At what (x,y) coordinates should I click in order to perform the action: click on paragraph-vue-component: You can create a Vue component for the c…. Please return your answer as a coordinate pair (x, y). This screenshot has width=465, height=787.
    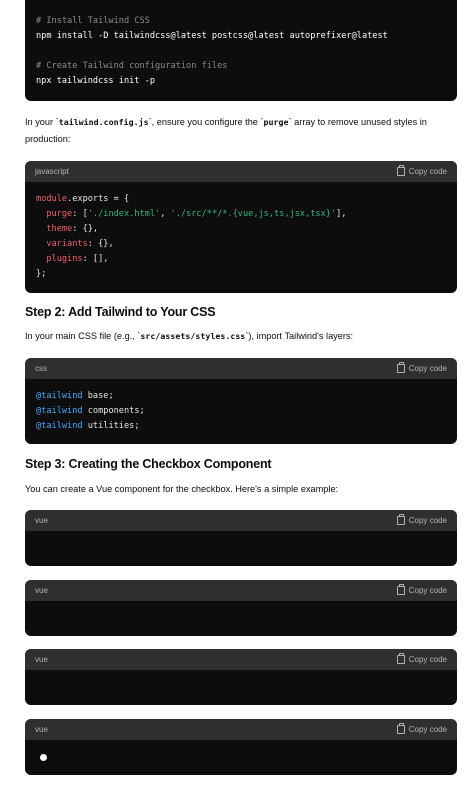
    Looking at the image, I should click on (182, 489).